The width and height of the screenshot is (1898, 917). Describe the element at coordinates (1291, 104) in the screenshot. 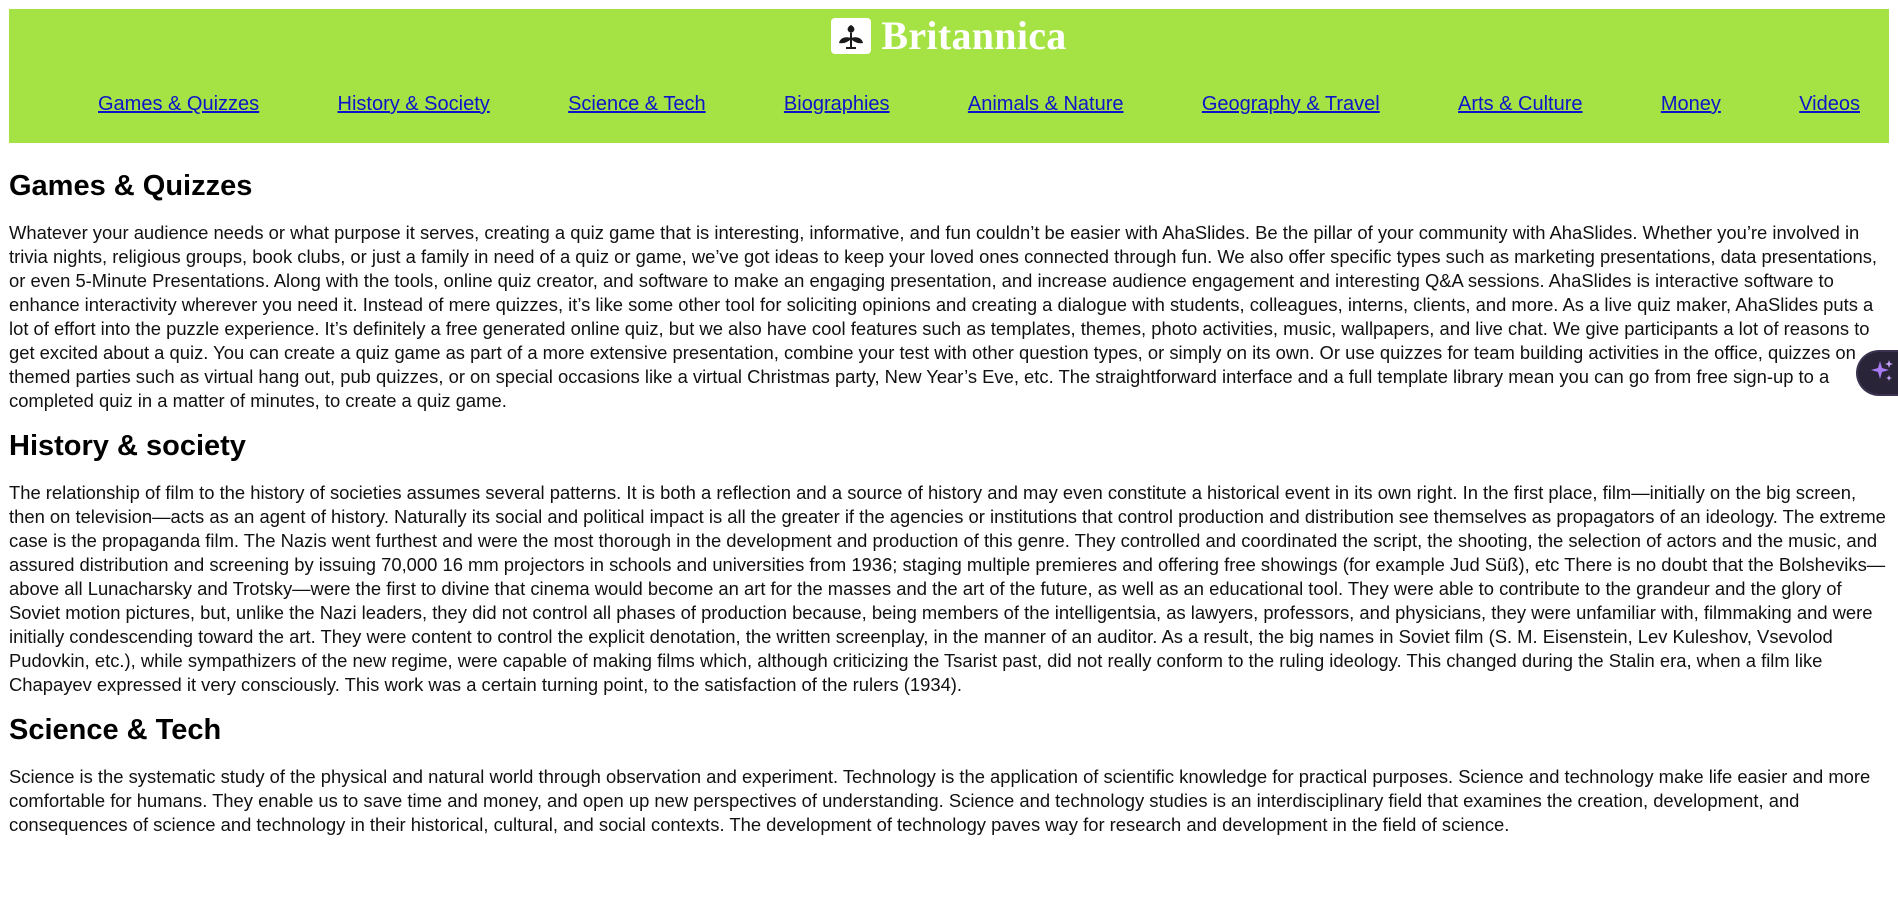

I see `nav-geography-travel: Geography & Travel` at that location.